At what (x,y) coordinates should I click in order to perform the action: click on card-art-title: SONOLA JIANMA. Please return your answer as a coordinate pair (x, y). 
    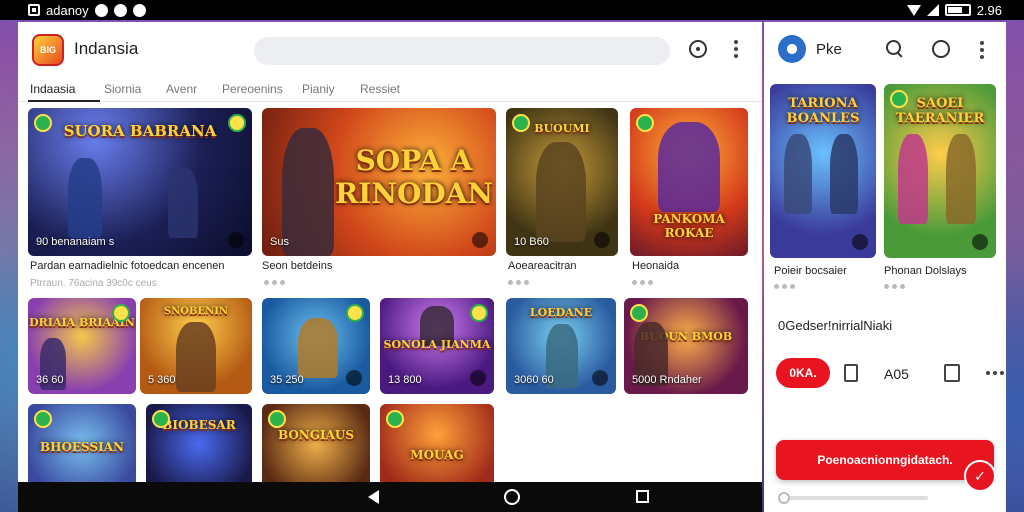
    Looking at the image, I should click on (437, 344).